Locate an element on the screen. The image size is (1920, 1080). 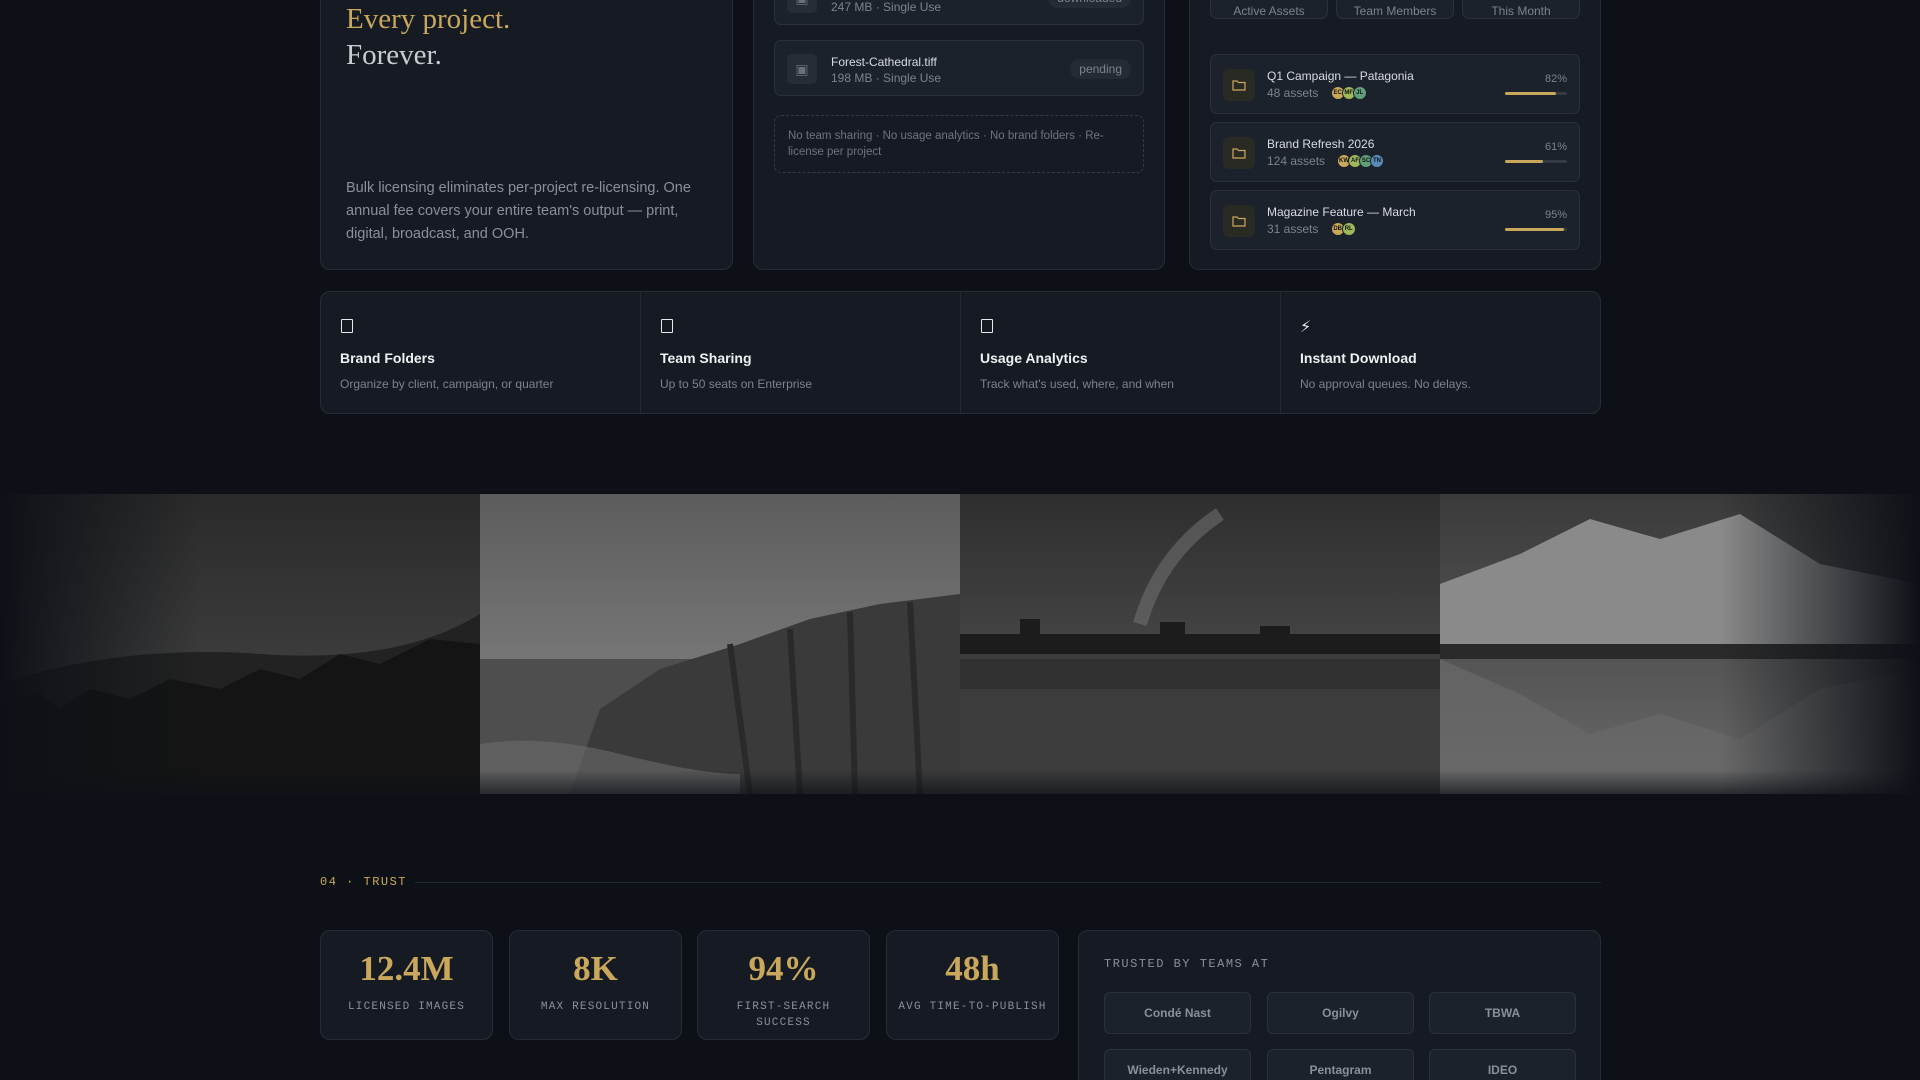
project-avatars: DB RL is located at coordinates (1343, 229).